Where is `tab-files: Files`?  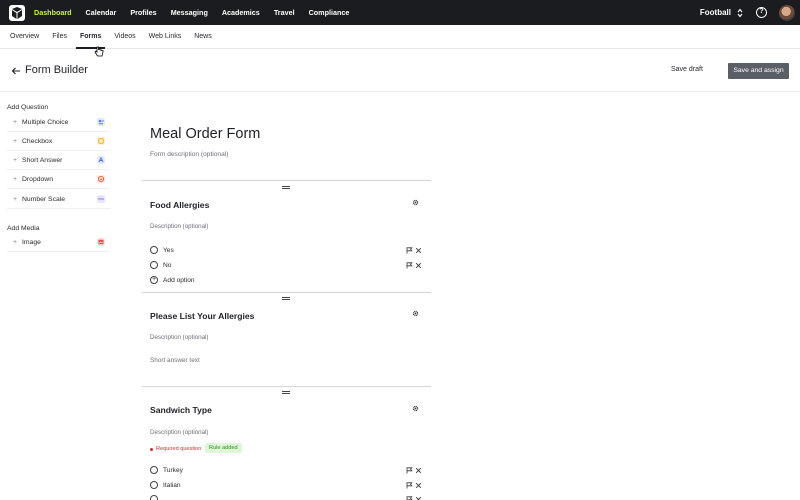
tab-files: Files is located at coordinates (59, 37).